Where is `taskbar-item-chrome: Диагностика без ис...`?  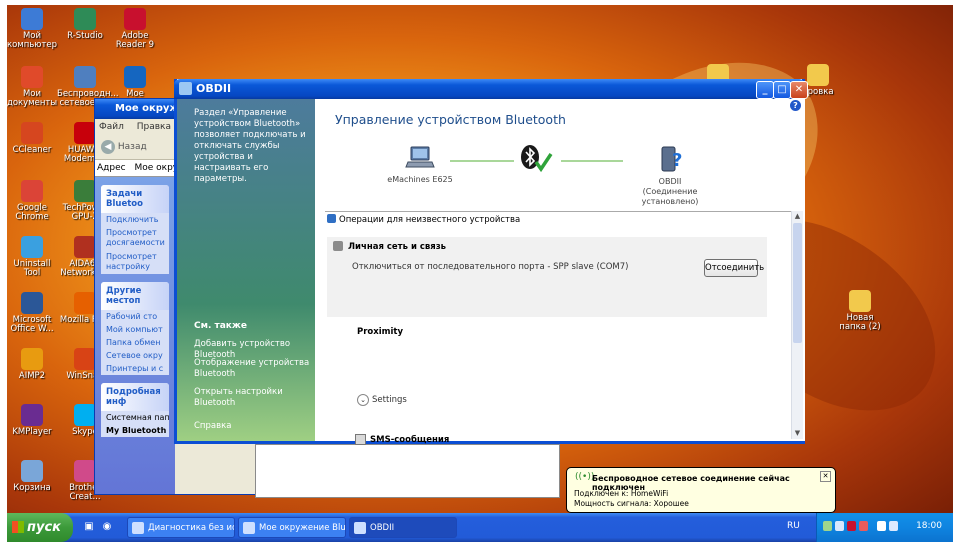
taskbar-item-chrome: Диагностика без ис... is located at coordinates (181, 527).